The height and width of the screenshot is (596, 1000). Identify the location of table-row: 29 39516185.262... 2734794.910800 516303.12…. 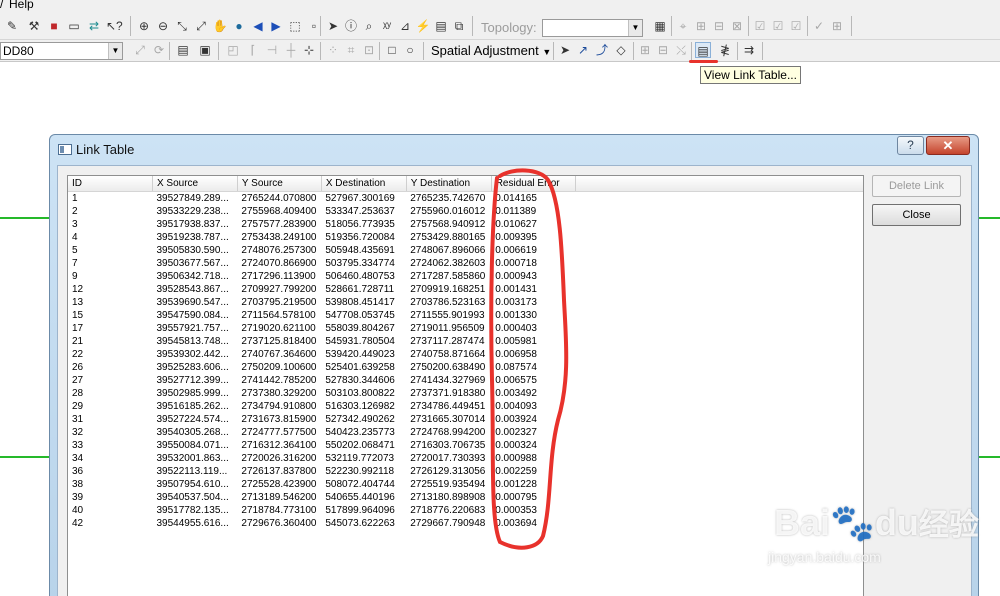
(465, 406).